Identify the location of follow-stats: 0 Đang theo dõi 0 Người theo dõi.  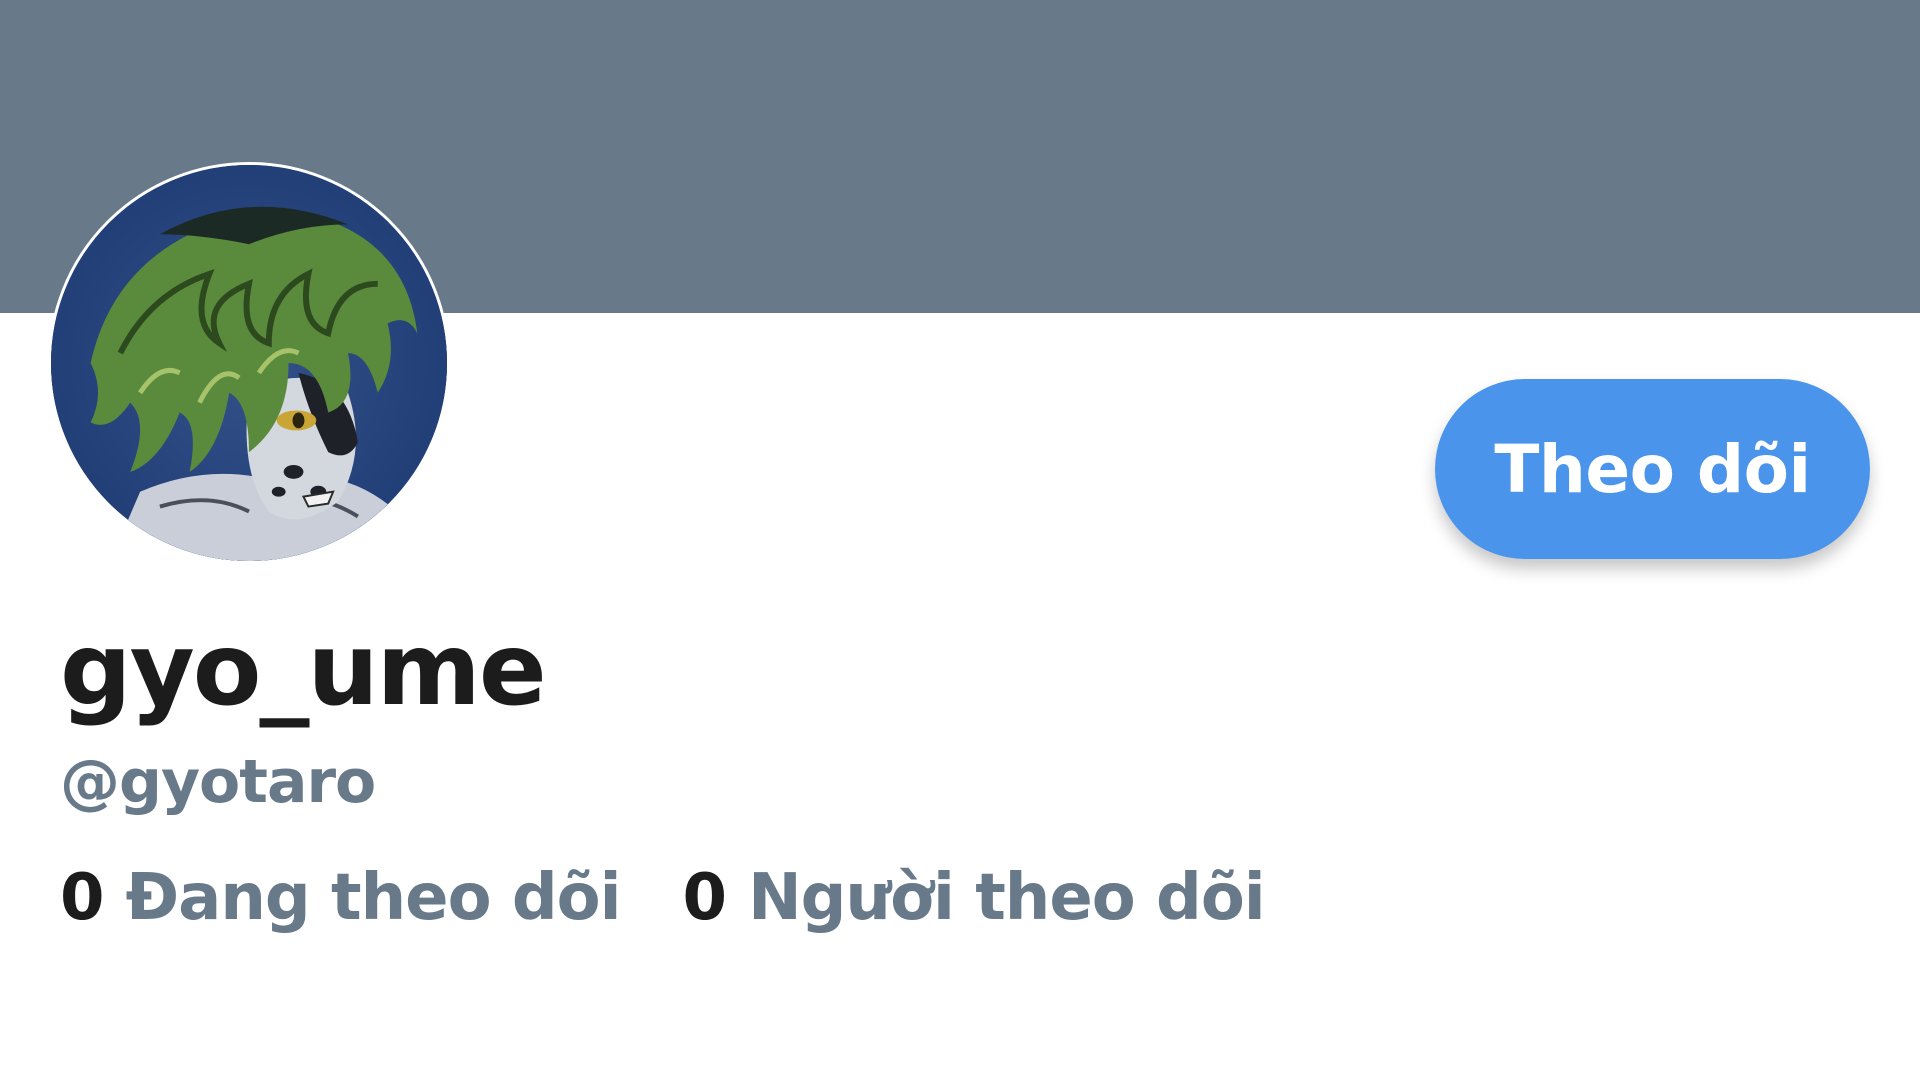
(663, 898).